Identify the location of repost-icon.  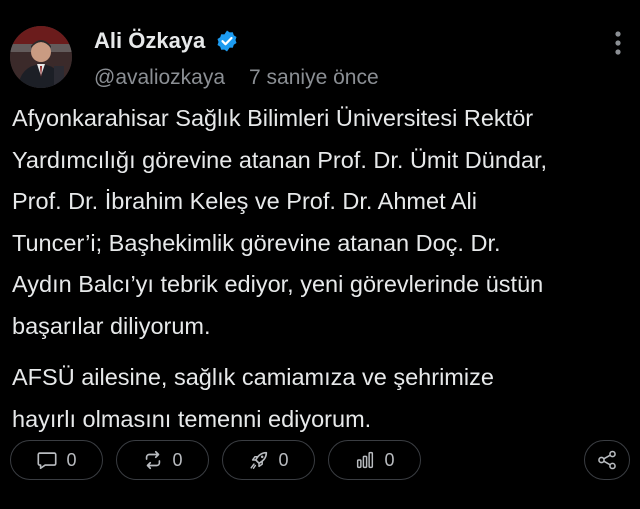
(153, 460).